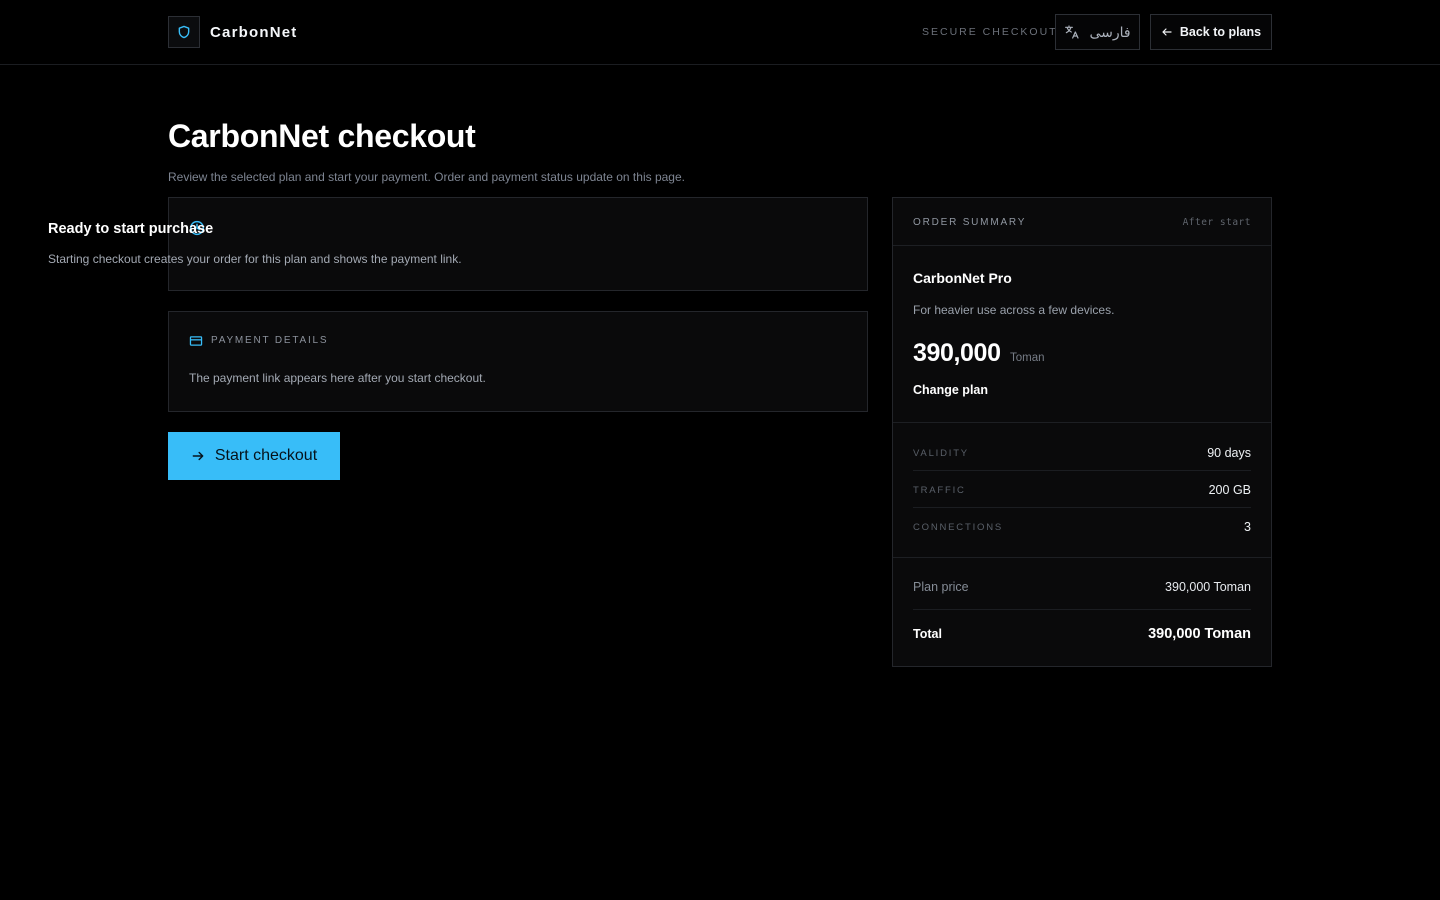 The width and height of the screenshot is (1440, 900). I want to click on shield-icon, so click(184, 32).